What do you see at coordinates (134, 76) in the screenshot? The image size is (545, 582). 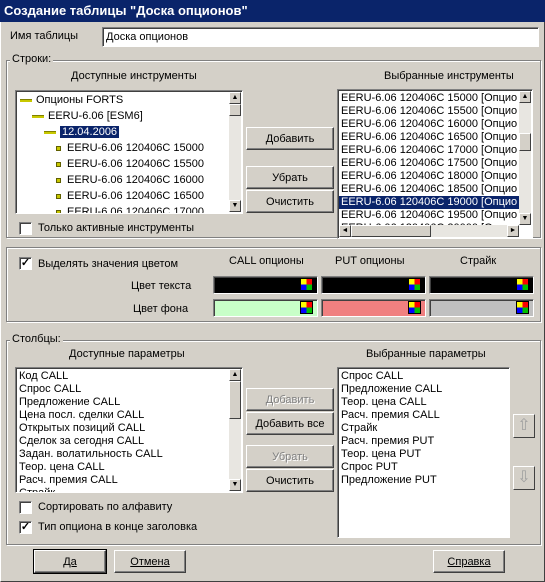 I see `available-instruments-label: Доступные инструменты` at bounding box center [134, 76].